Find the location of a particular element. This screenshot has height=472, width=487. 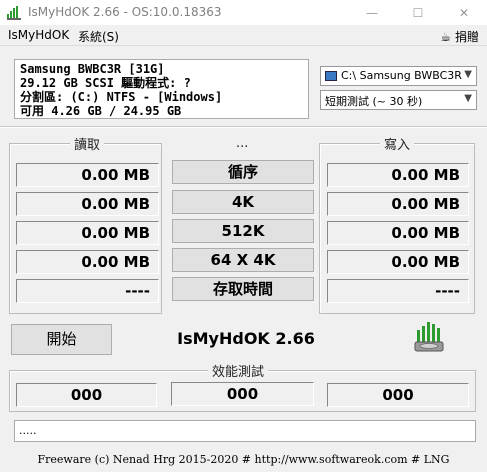

donate-label: 捐贈 is located at coordinates (466, 37).